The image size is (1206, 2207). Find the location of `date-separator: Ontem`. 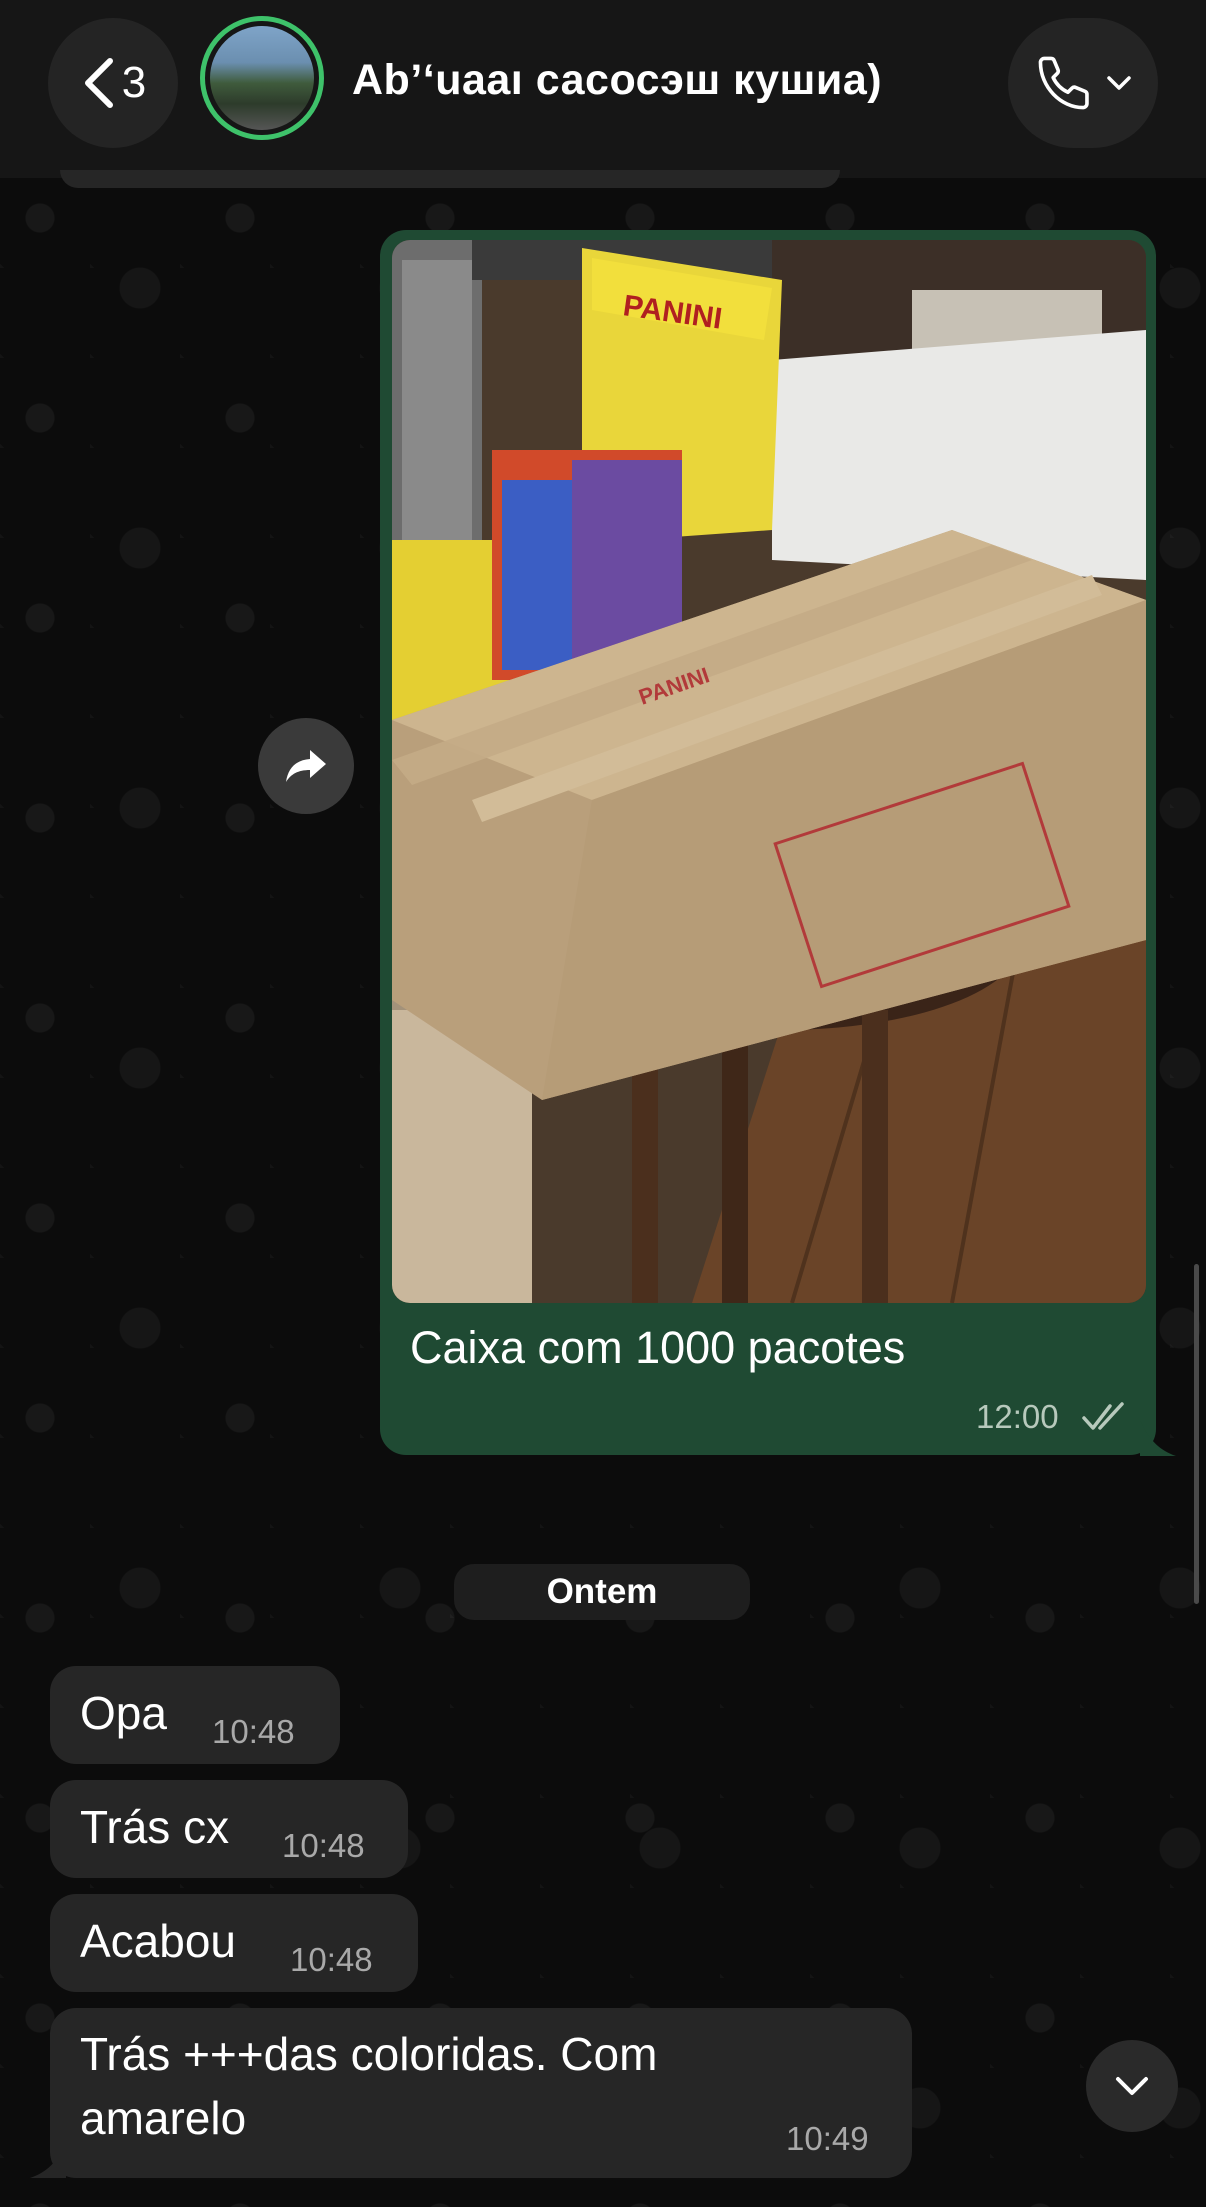

date-separator: Ontem is located at coordinates (602, 1592).